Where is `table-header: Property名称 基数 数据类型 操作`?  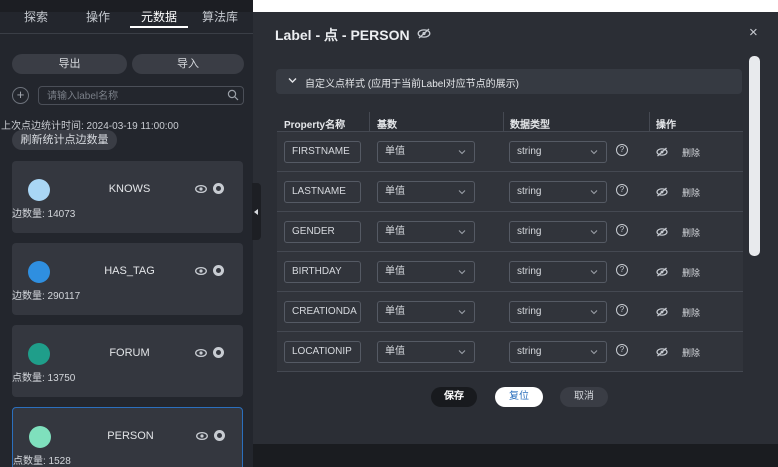 table-header: Property名称 基数 数据类型 操作 is located at coordinates (510, 122).